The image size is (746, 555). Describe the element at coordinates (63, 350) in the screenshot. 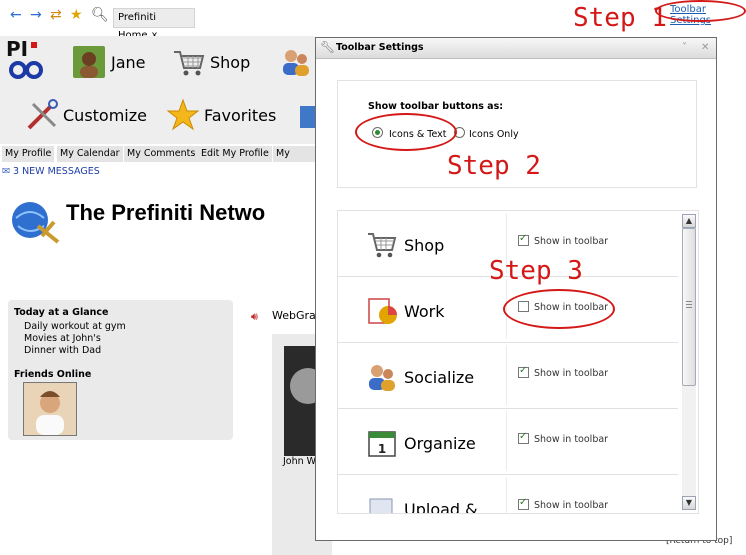

I see `glance-item: Dinner with Dad` at that location.